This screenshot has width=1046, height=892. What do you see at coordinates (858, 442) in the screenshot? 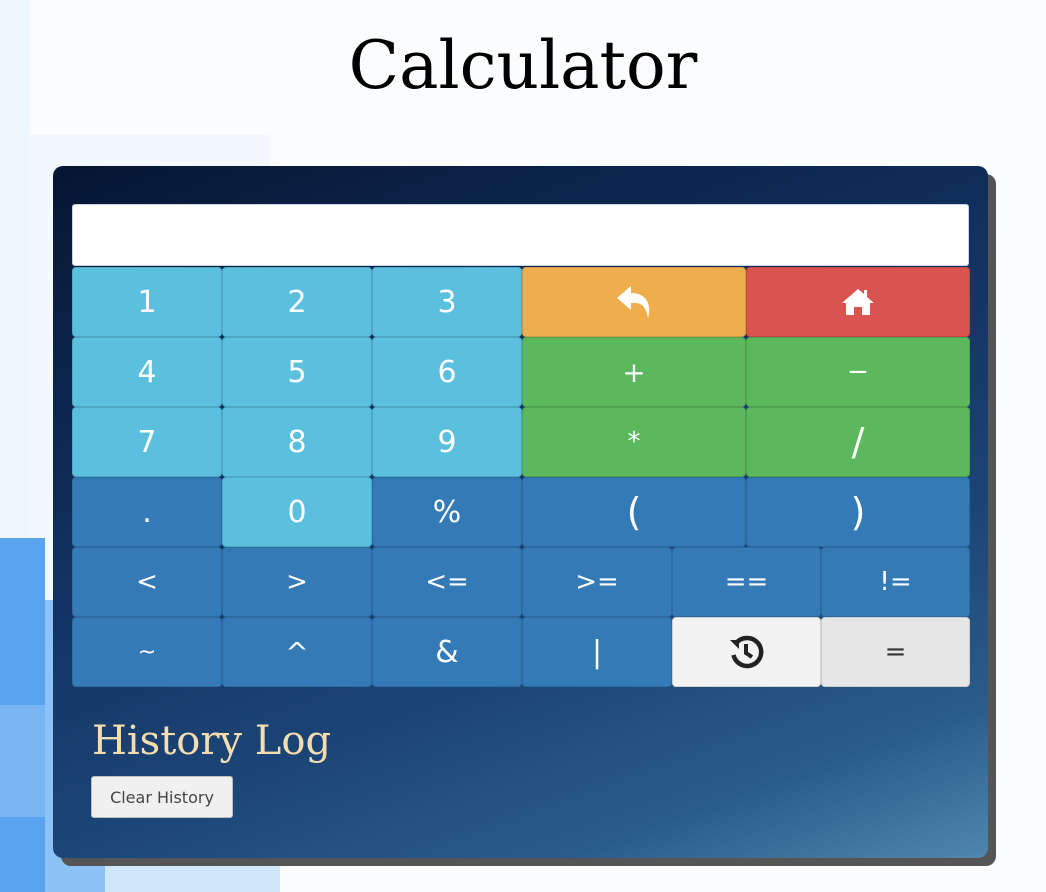
I see `key-divide: /` at bounding box center [858, 442].